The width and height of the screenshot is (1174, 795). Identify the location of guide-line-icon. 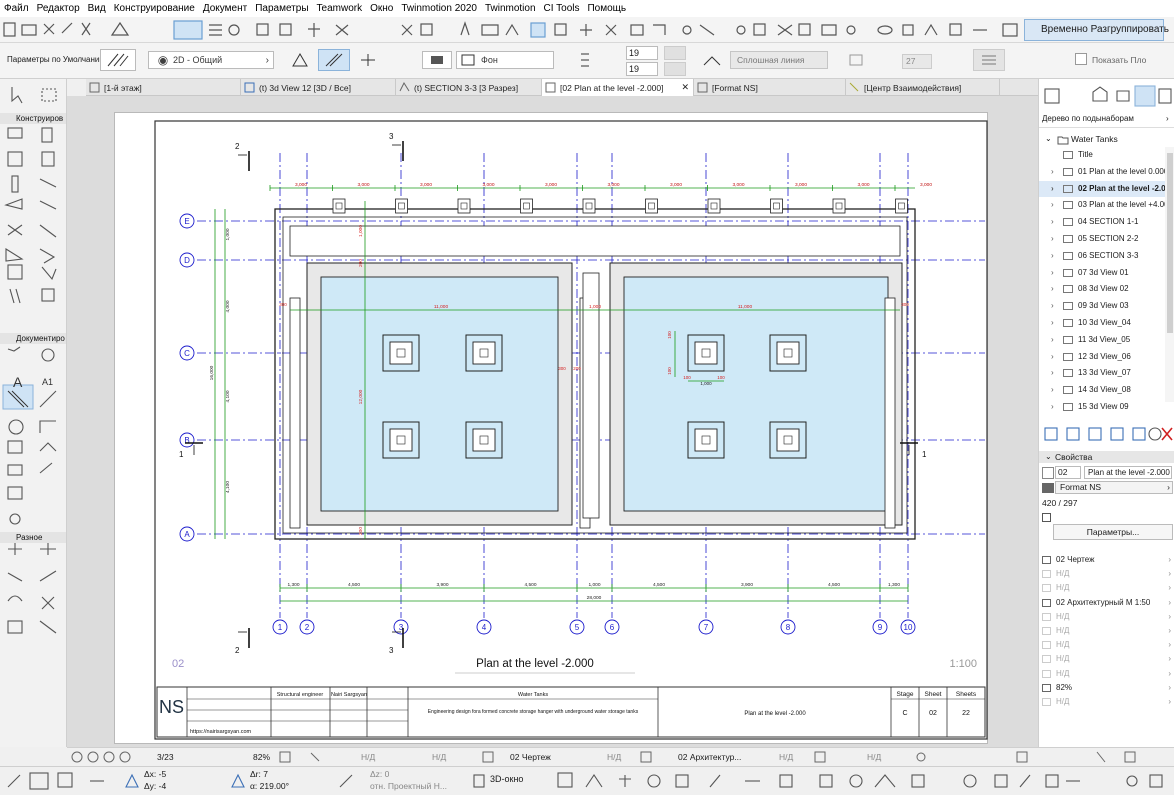
(14, 781).